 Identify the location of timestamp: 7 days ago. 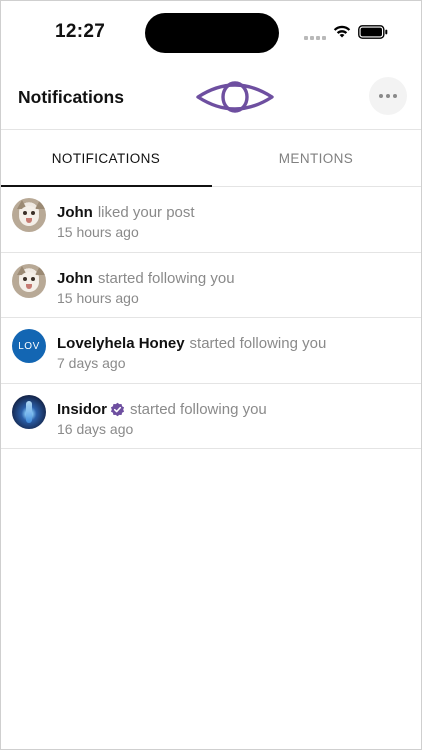
(91, 363).